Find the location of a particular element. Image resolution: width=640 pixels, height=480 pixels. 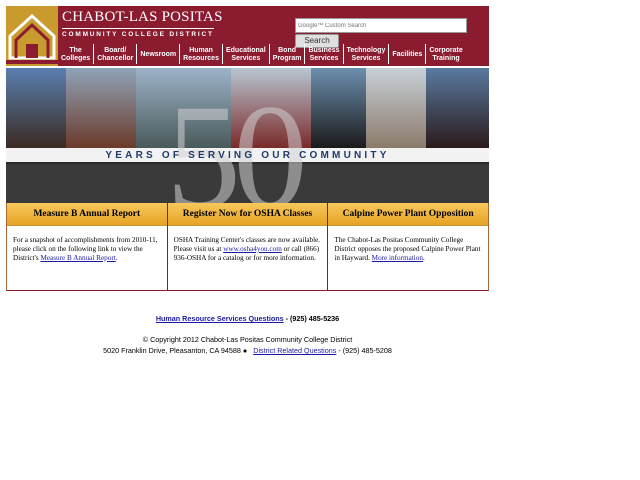

nav-item-bond-program: Bond Program is located at coordinates (286, 54).